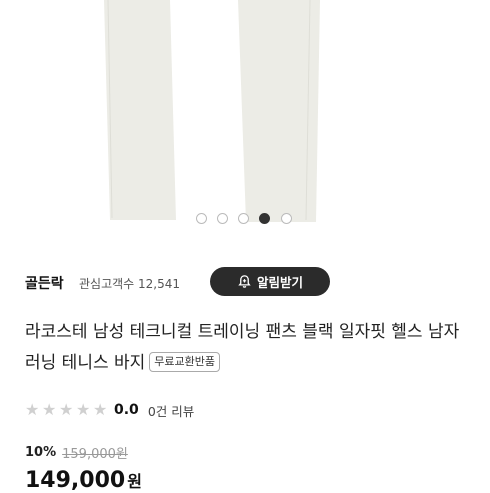  What do you see at coordinates (126, 410) in the screenshot?
I see `rating-score: 0.0` at bounding box center [126, 410].